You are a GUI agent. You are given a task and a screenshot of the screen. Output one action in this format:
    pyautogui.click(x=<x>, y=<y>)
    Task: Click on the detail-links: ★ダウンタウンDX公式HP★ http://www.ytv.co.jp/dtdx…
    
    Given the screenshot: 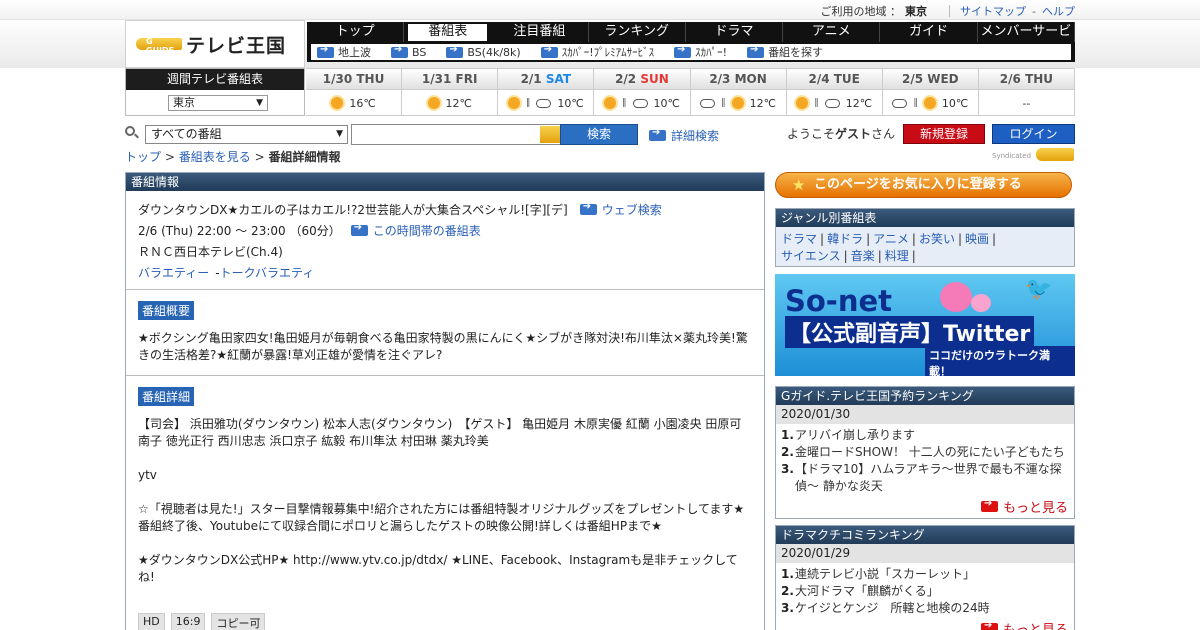 What is the action you would take?
    pyautogui.click(x=438, y=568)
    